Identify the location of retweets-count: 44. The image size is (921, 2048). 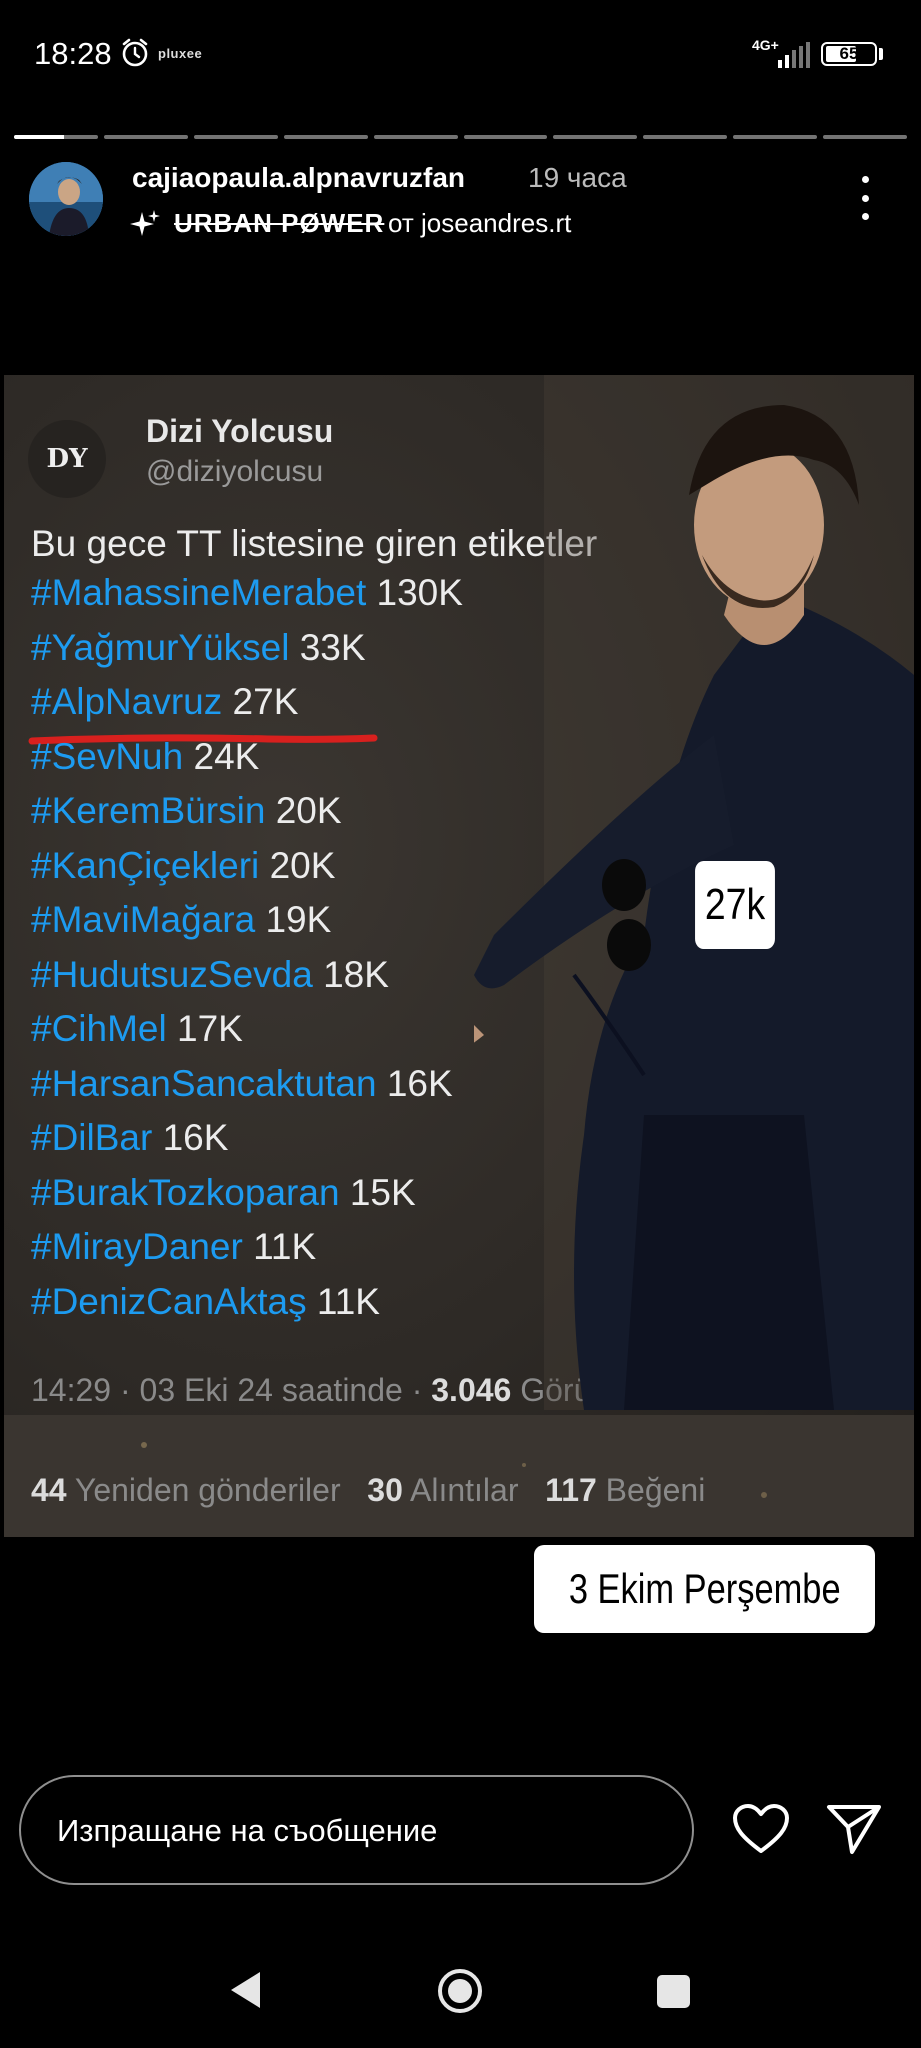
(49, 1490).